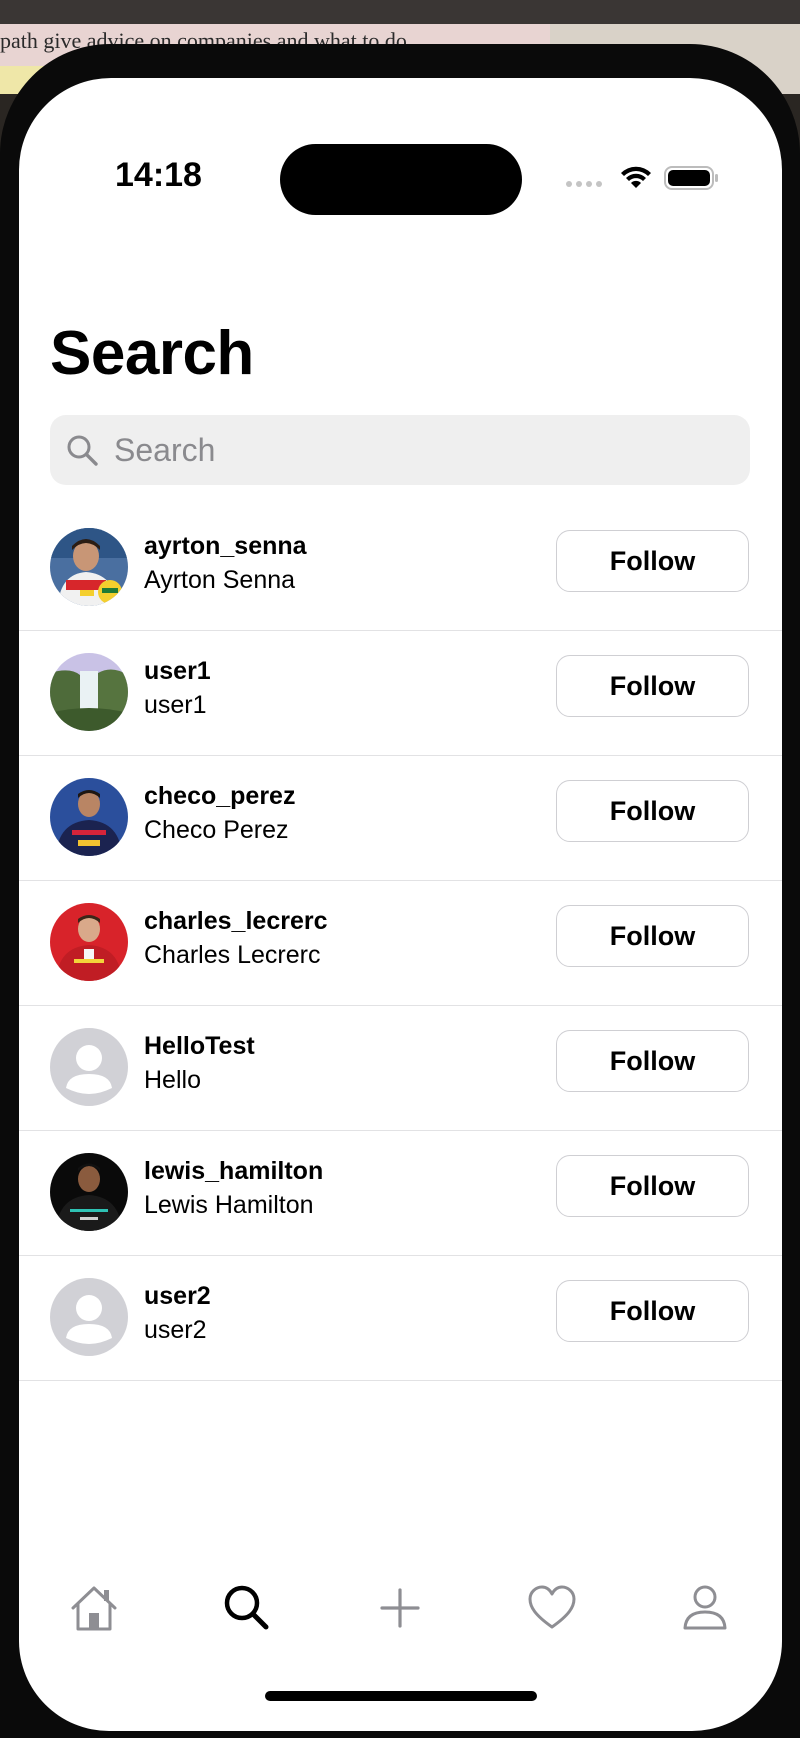 The width and height of the screenshot is (800, 1738). I want to click on home-icon, so click(94, 1608).